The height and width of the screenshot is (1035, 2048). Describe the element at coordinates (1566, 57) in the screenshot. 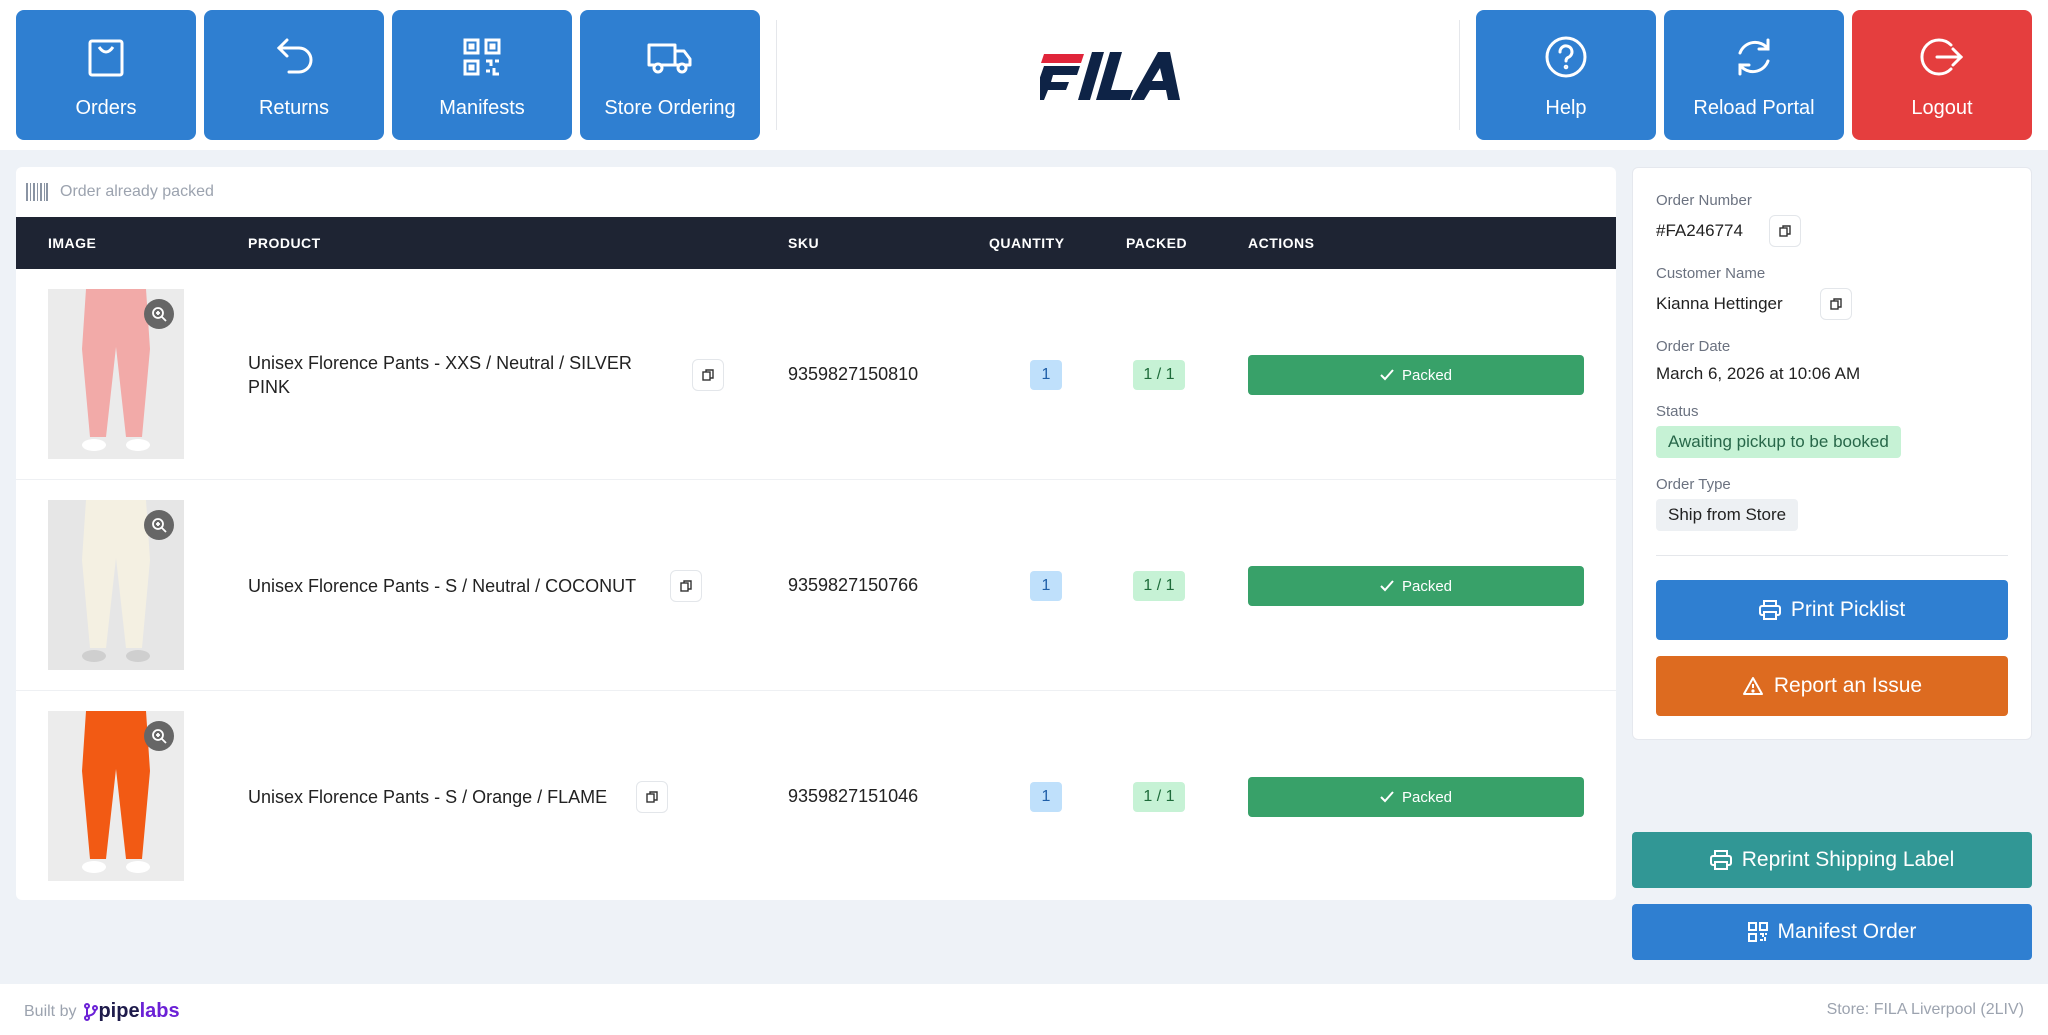

I see `question-circle-icon` at that location.